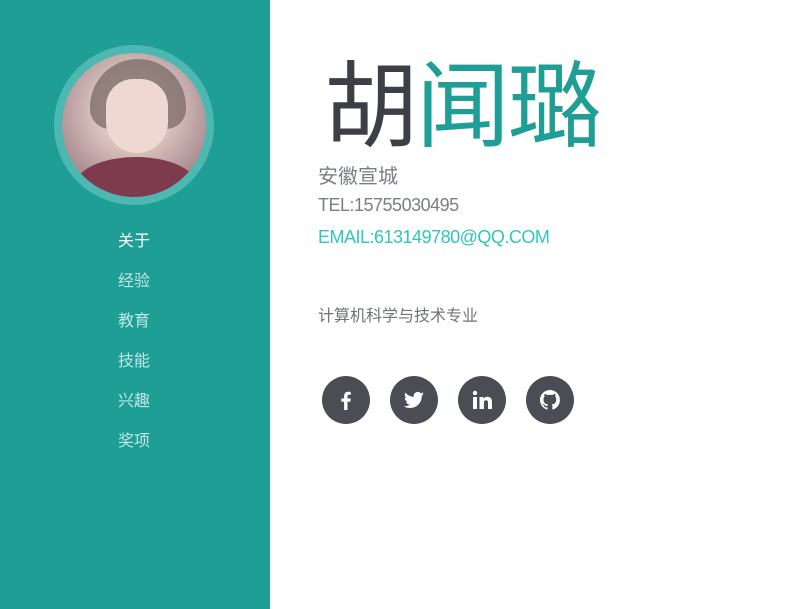 The height and width of the screenshot is (609, 794). Describe the element at coordinates (371, 107) in the screenshot. I see `first-name: 胡` at that location.